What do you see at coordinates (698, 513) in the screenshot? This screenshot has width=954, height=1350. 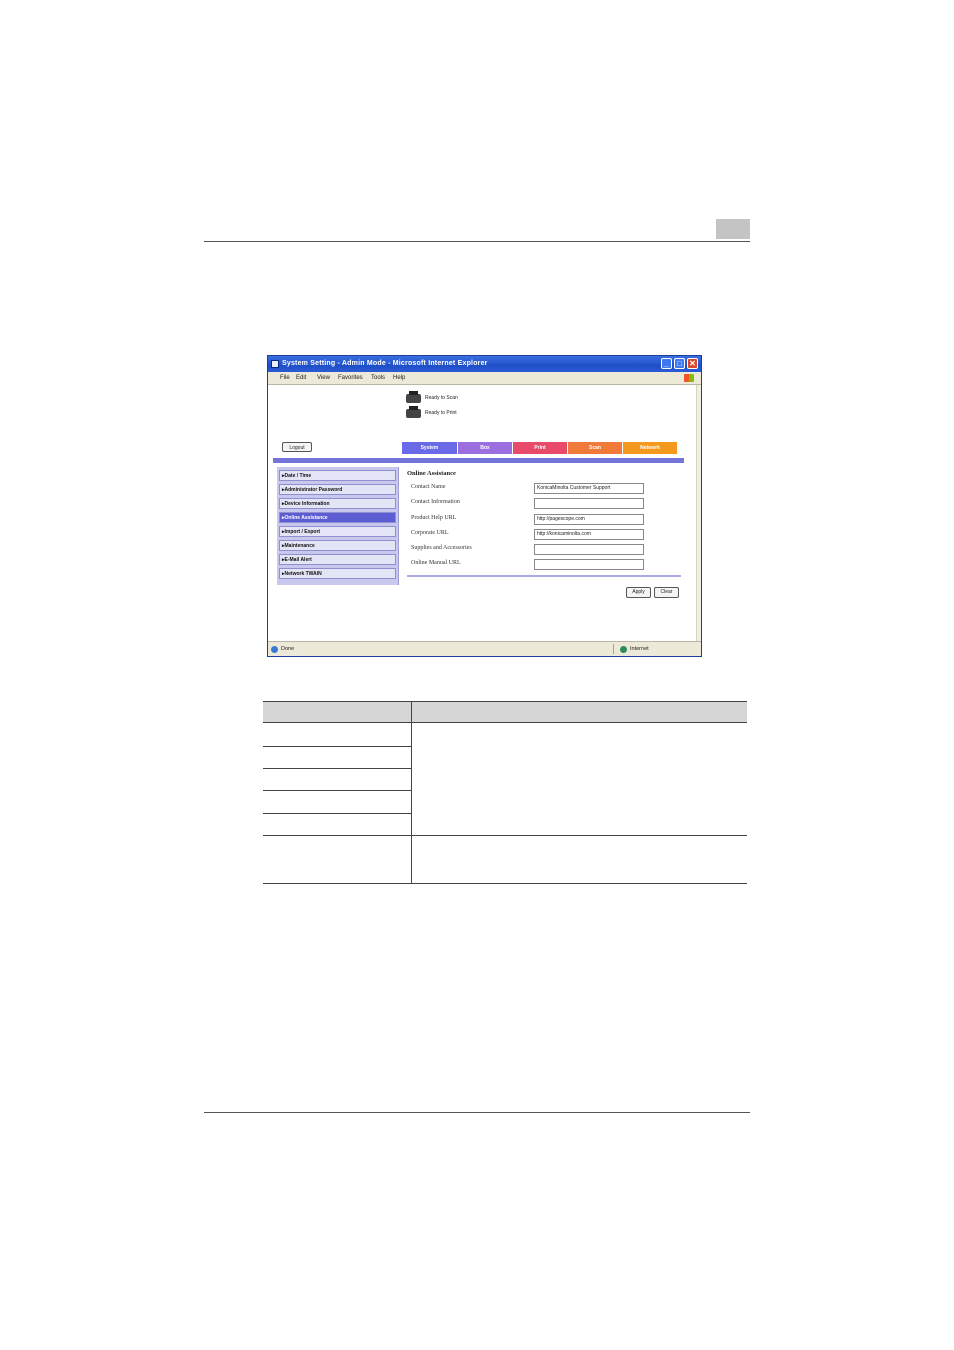 I see `vertical-scrollbar` at bounding box center [698, 513].